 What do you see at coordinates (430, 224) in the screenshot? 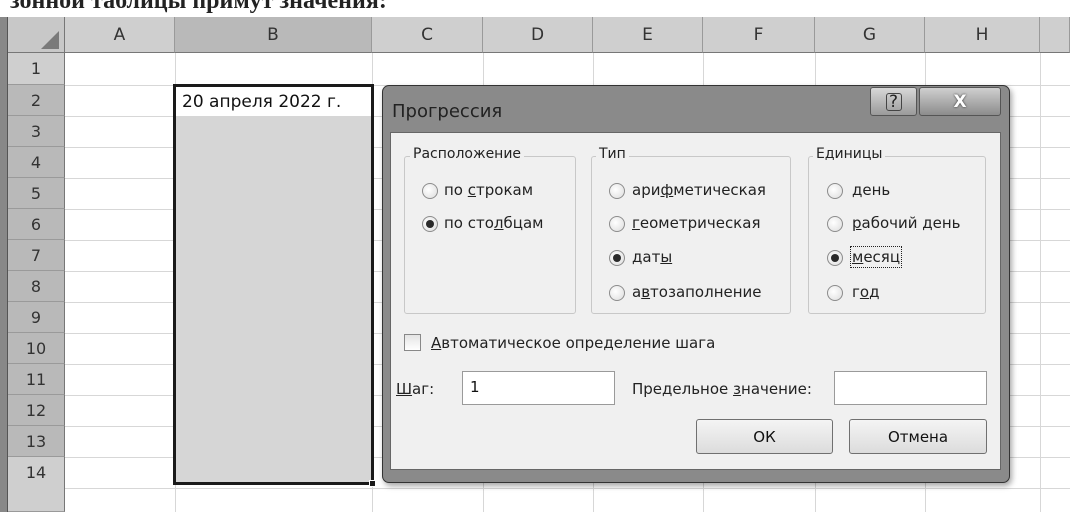
I see `radio-columns` at bounding box center [430, 224].